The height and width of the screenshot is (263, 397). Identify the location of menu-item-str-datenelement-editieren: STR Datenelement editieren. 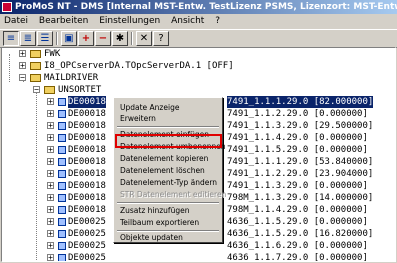
(173, 194).